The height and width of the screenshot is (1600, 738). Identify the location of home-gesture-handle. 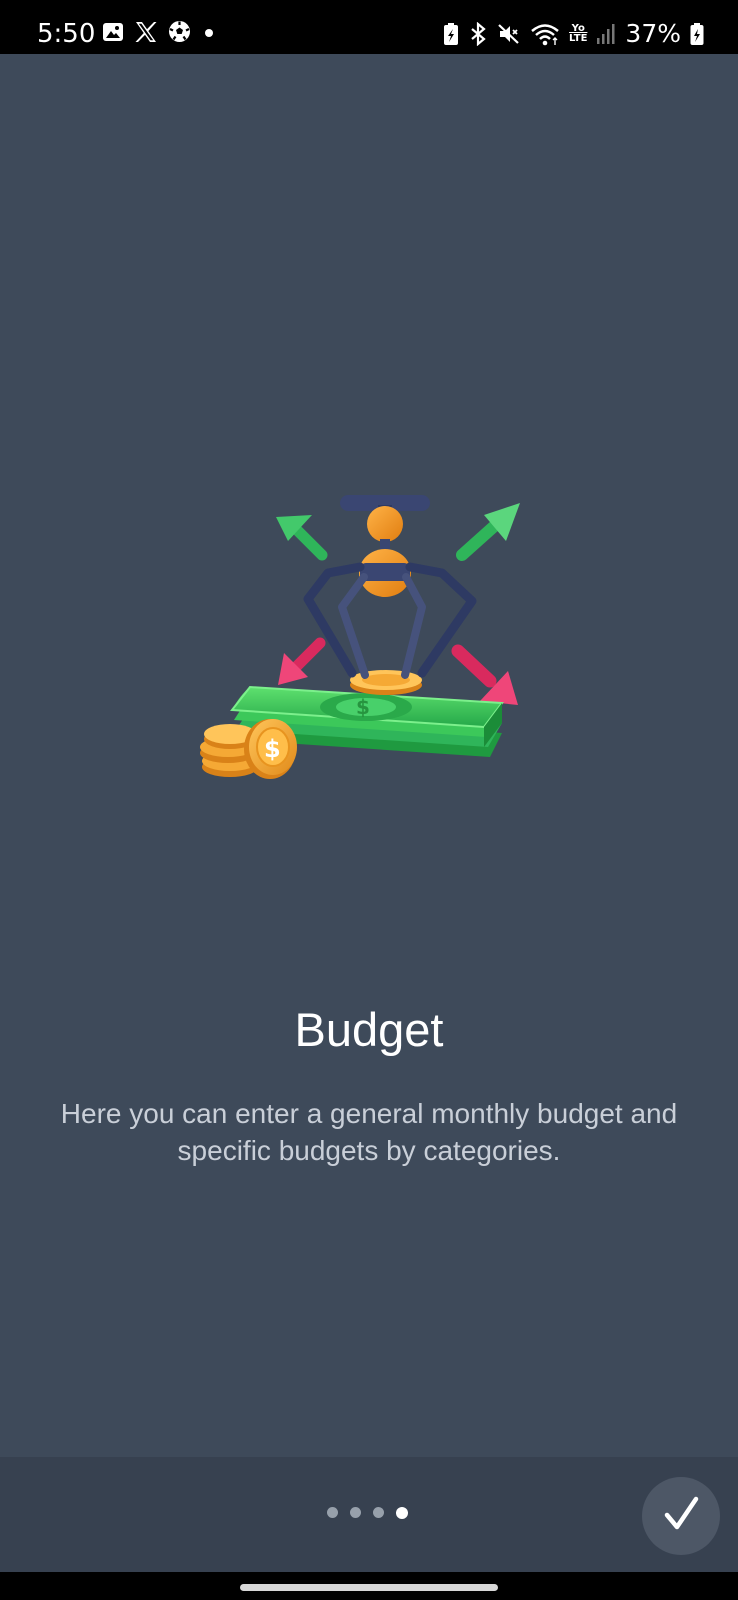
(369, 1587).